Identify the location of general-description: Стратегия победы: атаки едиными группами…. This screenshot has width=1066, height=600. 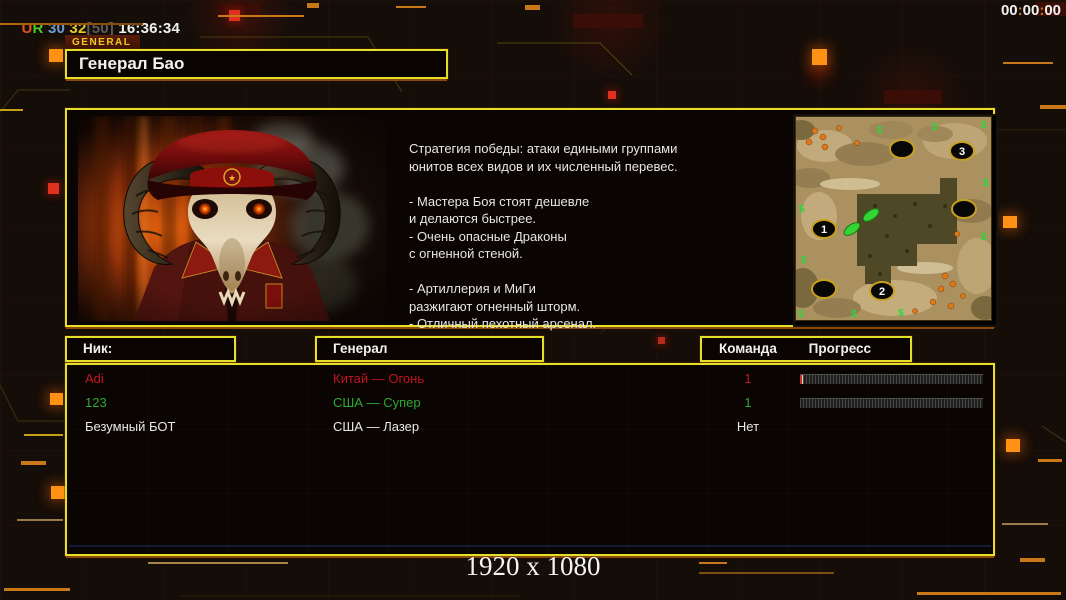
(584, 236).